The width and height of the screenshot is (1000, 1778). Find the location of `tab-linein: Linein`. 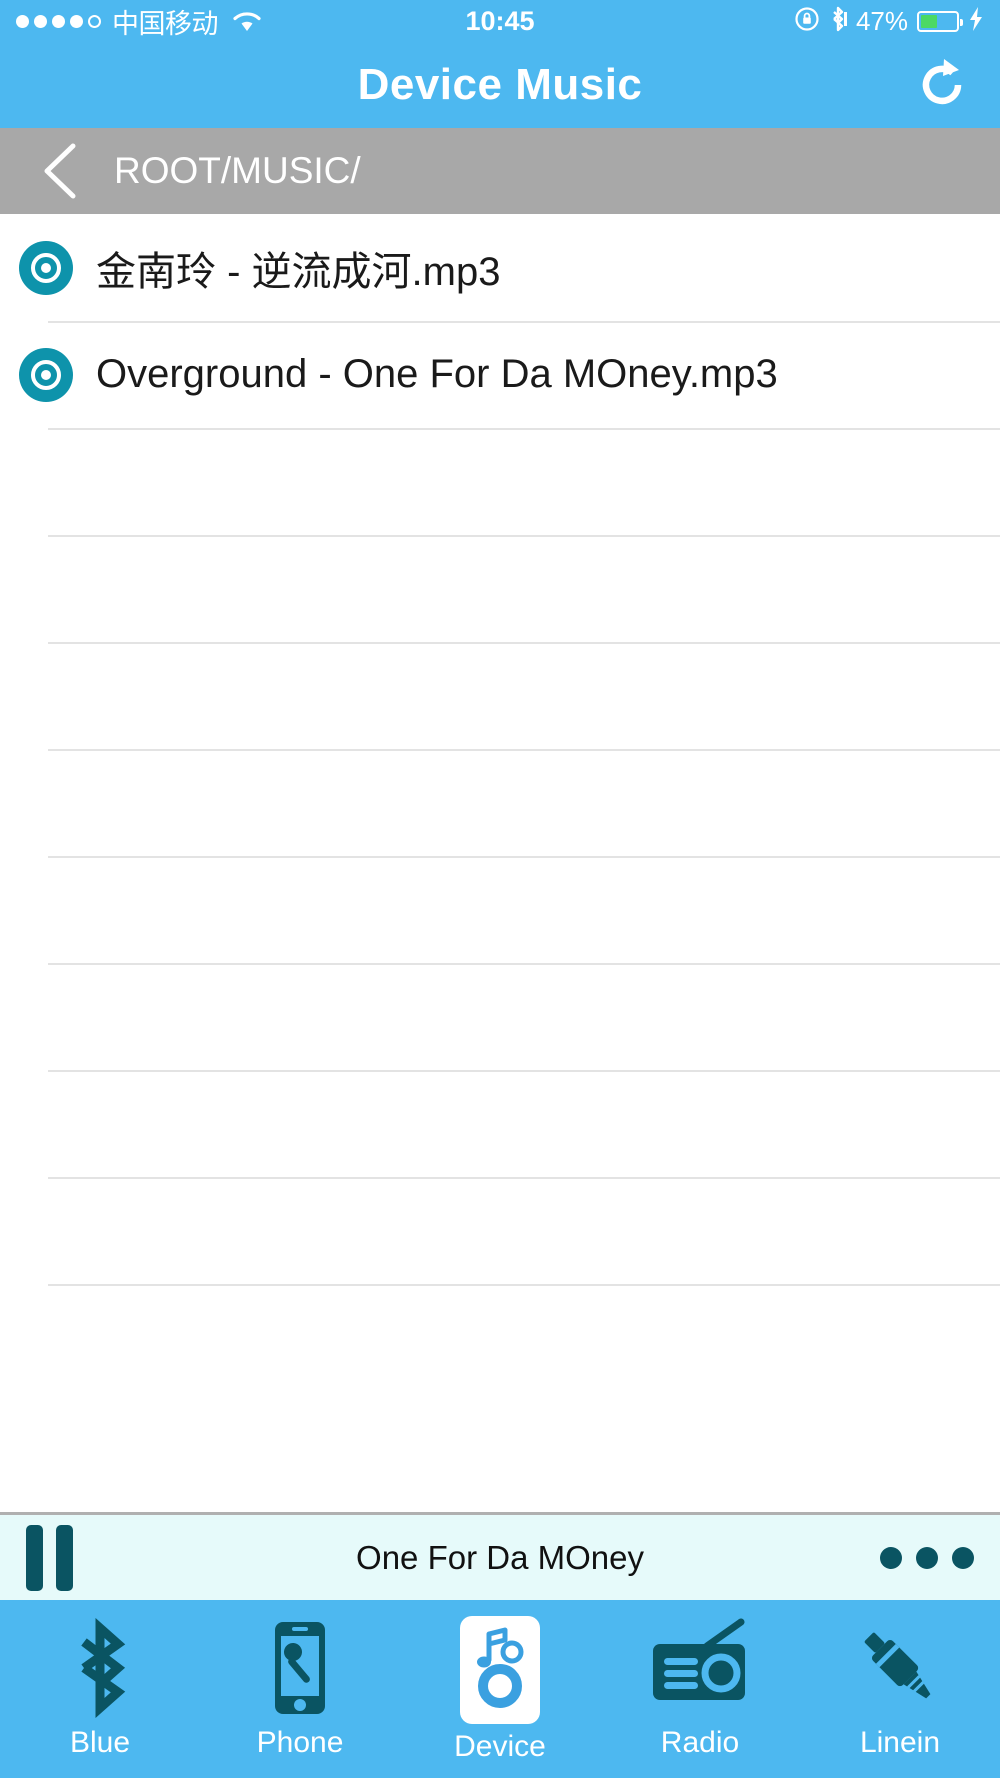

tab-linein: Linein is located at coordinates (900, 1689).